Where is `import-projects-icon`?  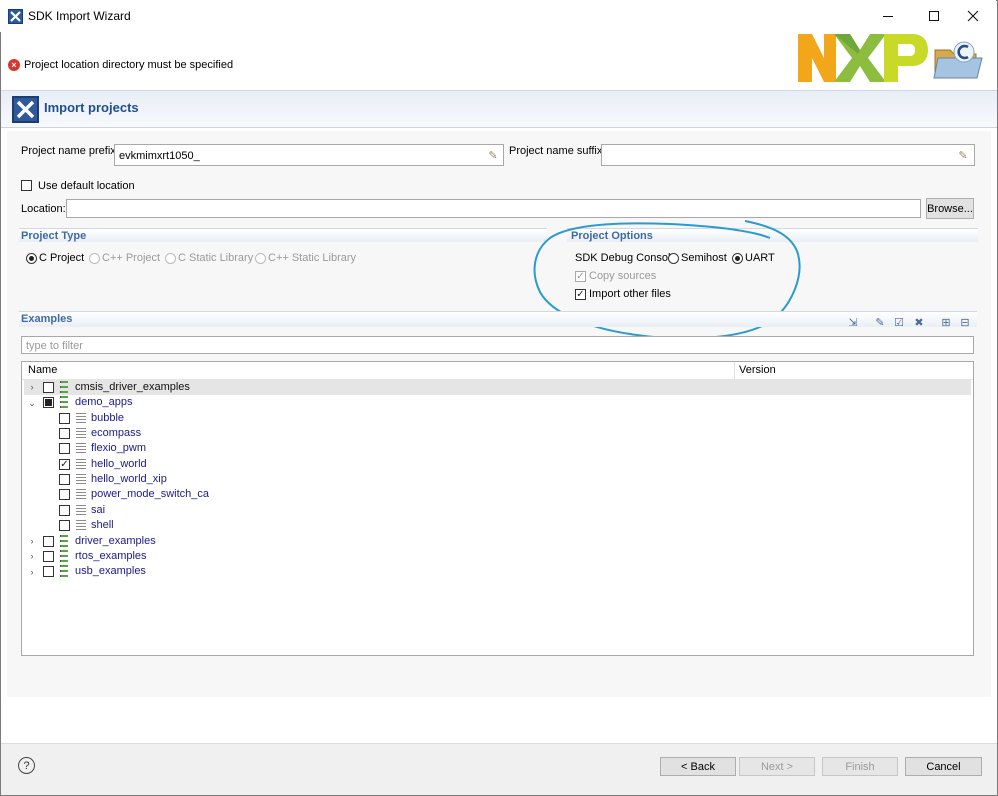 import-projects-icon is located at coordinates (25, 109).